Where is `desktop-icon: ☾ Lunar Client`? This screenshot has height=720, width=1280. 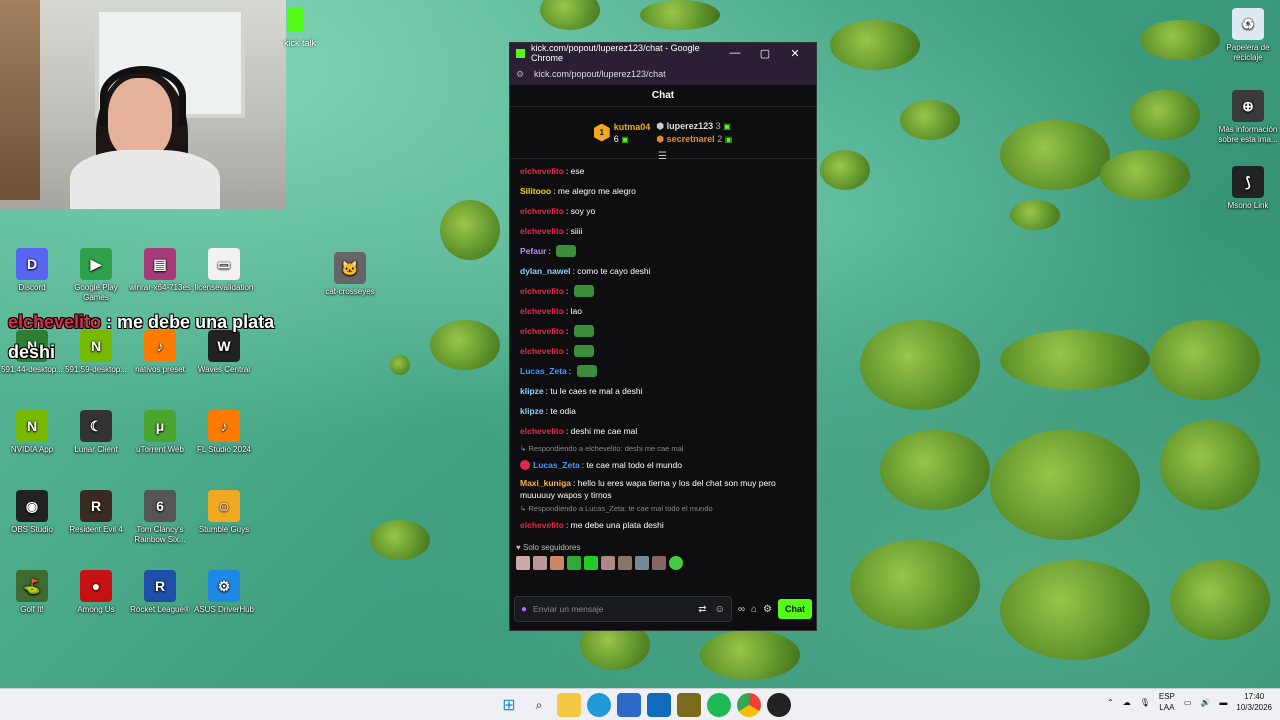
desktop-icon: ☾ Lunar Client is located at coordinates (96, 432).